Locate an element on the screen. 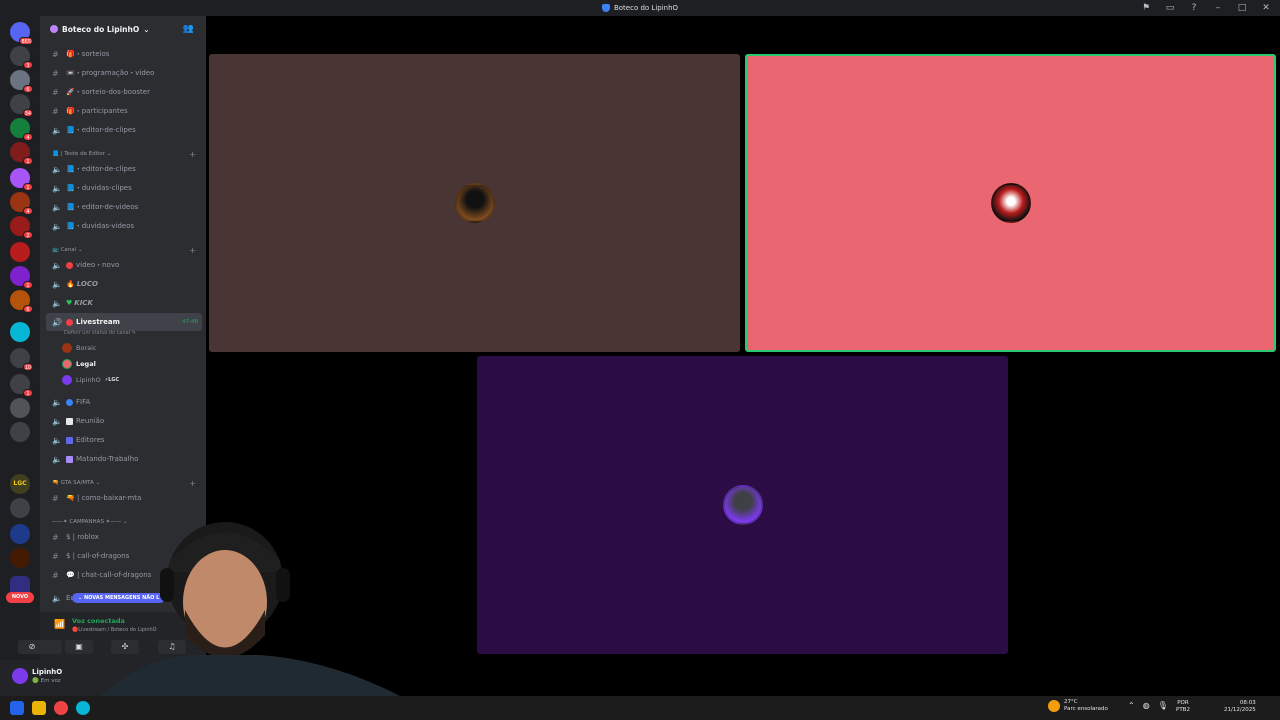 The width and height of the screenshot is (1280, 720). chrome-icon is located at coordinates (61, 708).